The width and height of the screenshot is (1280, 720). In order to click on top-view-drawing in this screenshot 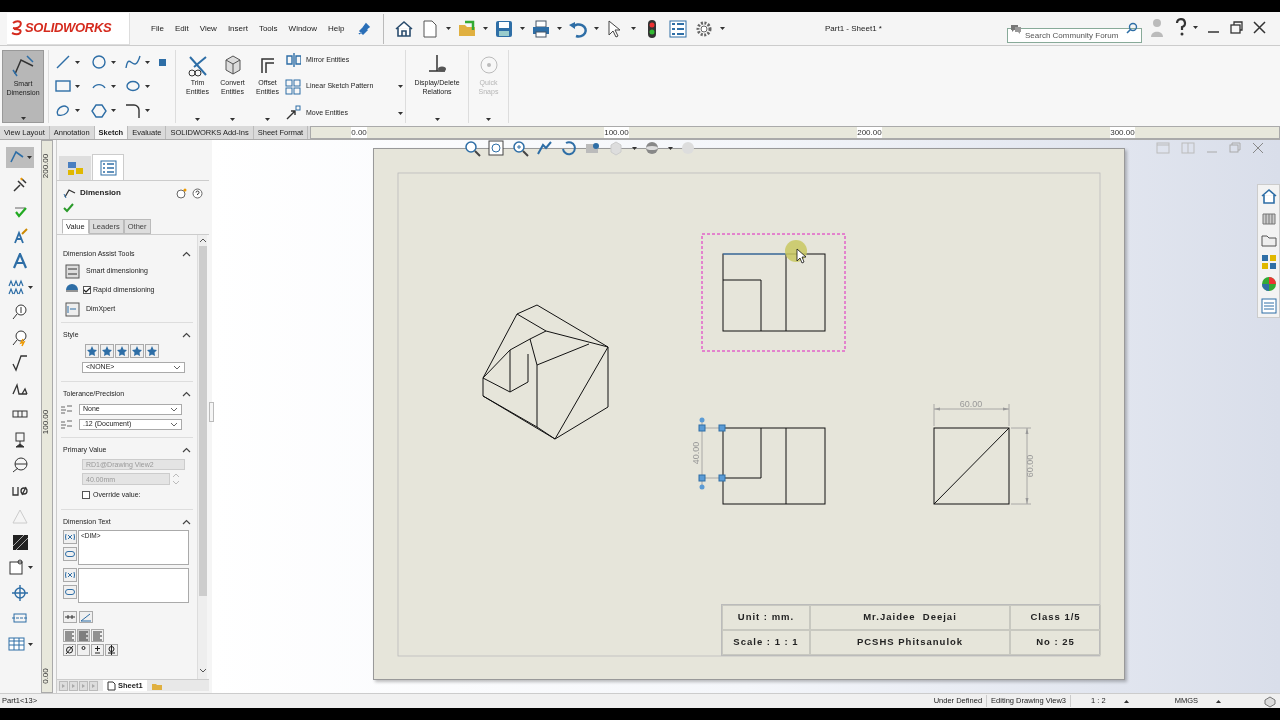, I will do `click(774, 292)`.